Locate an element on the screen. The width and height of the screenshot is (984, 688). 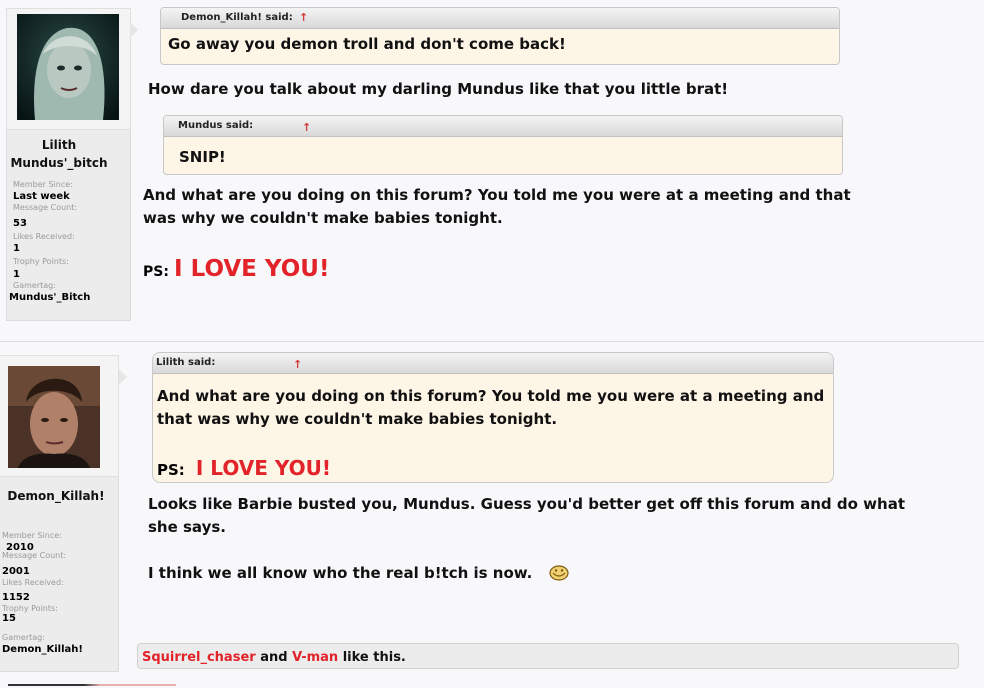
gamertag-value: Demon_Killah! is located at coordinates (42, 649).